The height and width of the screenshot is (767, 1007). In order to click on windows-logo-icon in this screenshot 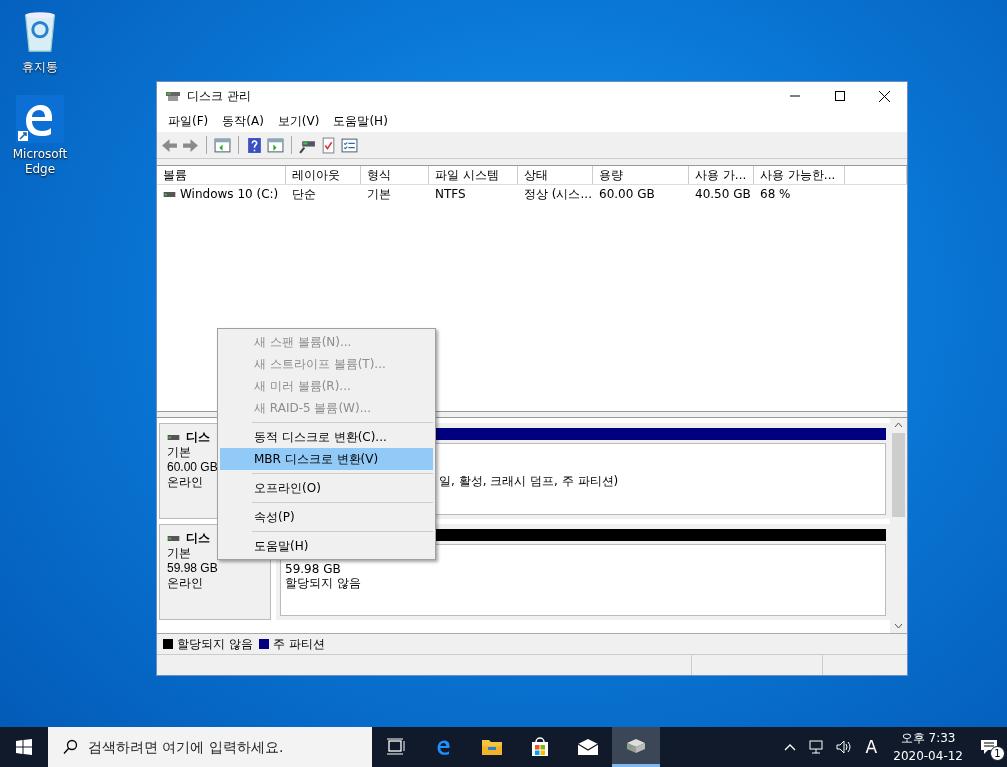, I will do `click(24, 747)`.